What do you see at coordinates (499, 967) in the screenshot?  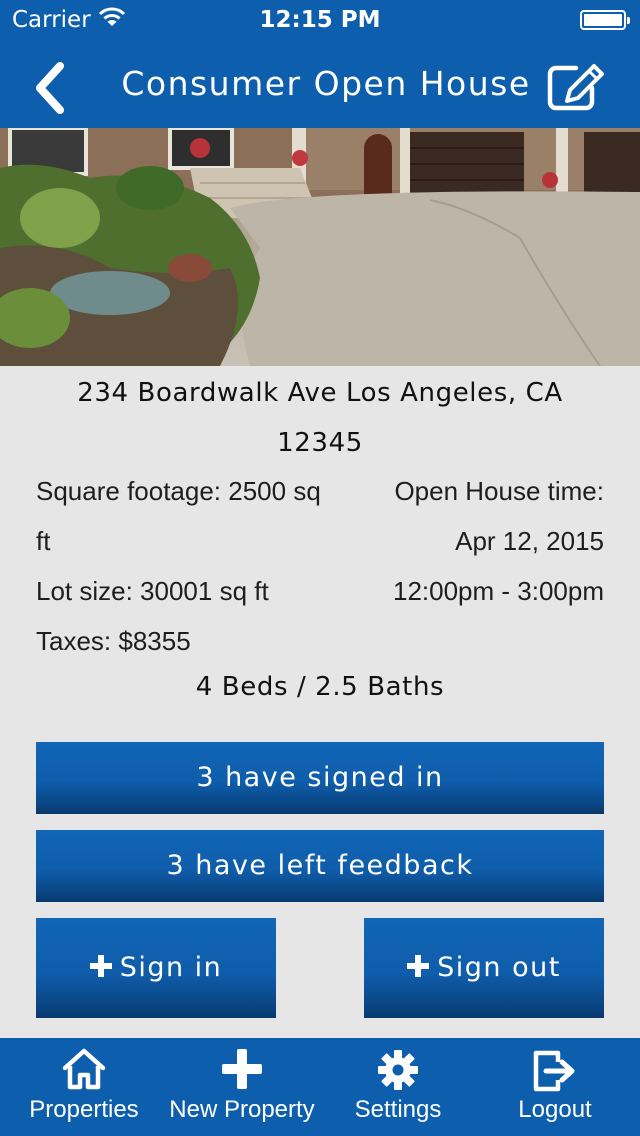 I see `sign-out-label: Sign out` at bounding box center [499, 967].